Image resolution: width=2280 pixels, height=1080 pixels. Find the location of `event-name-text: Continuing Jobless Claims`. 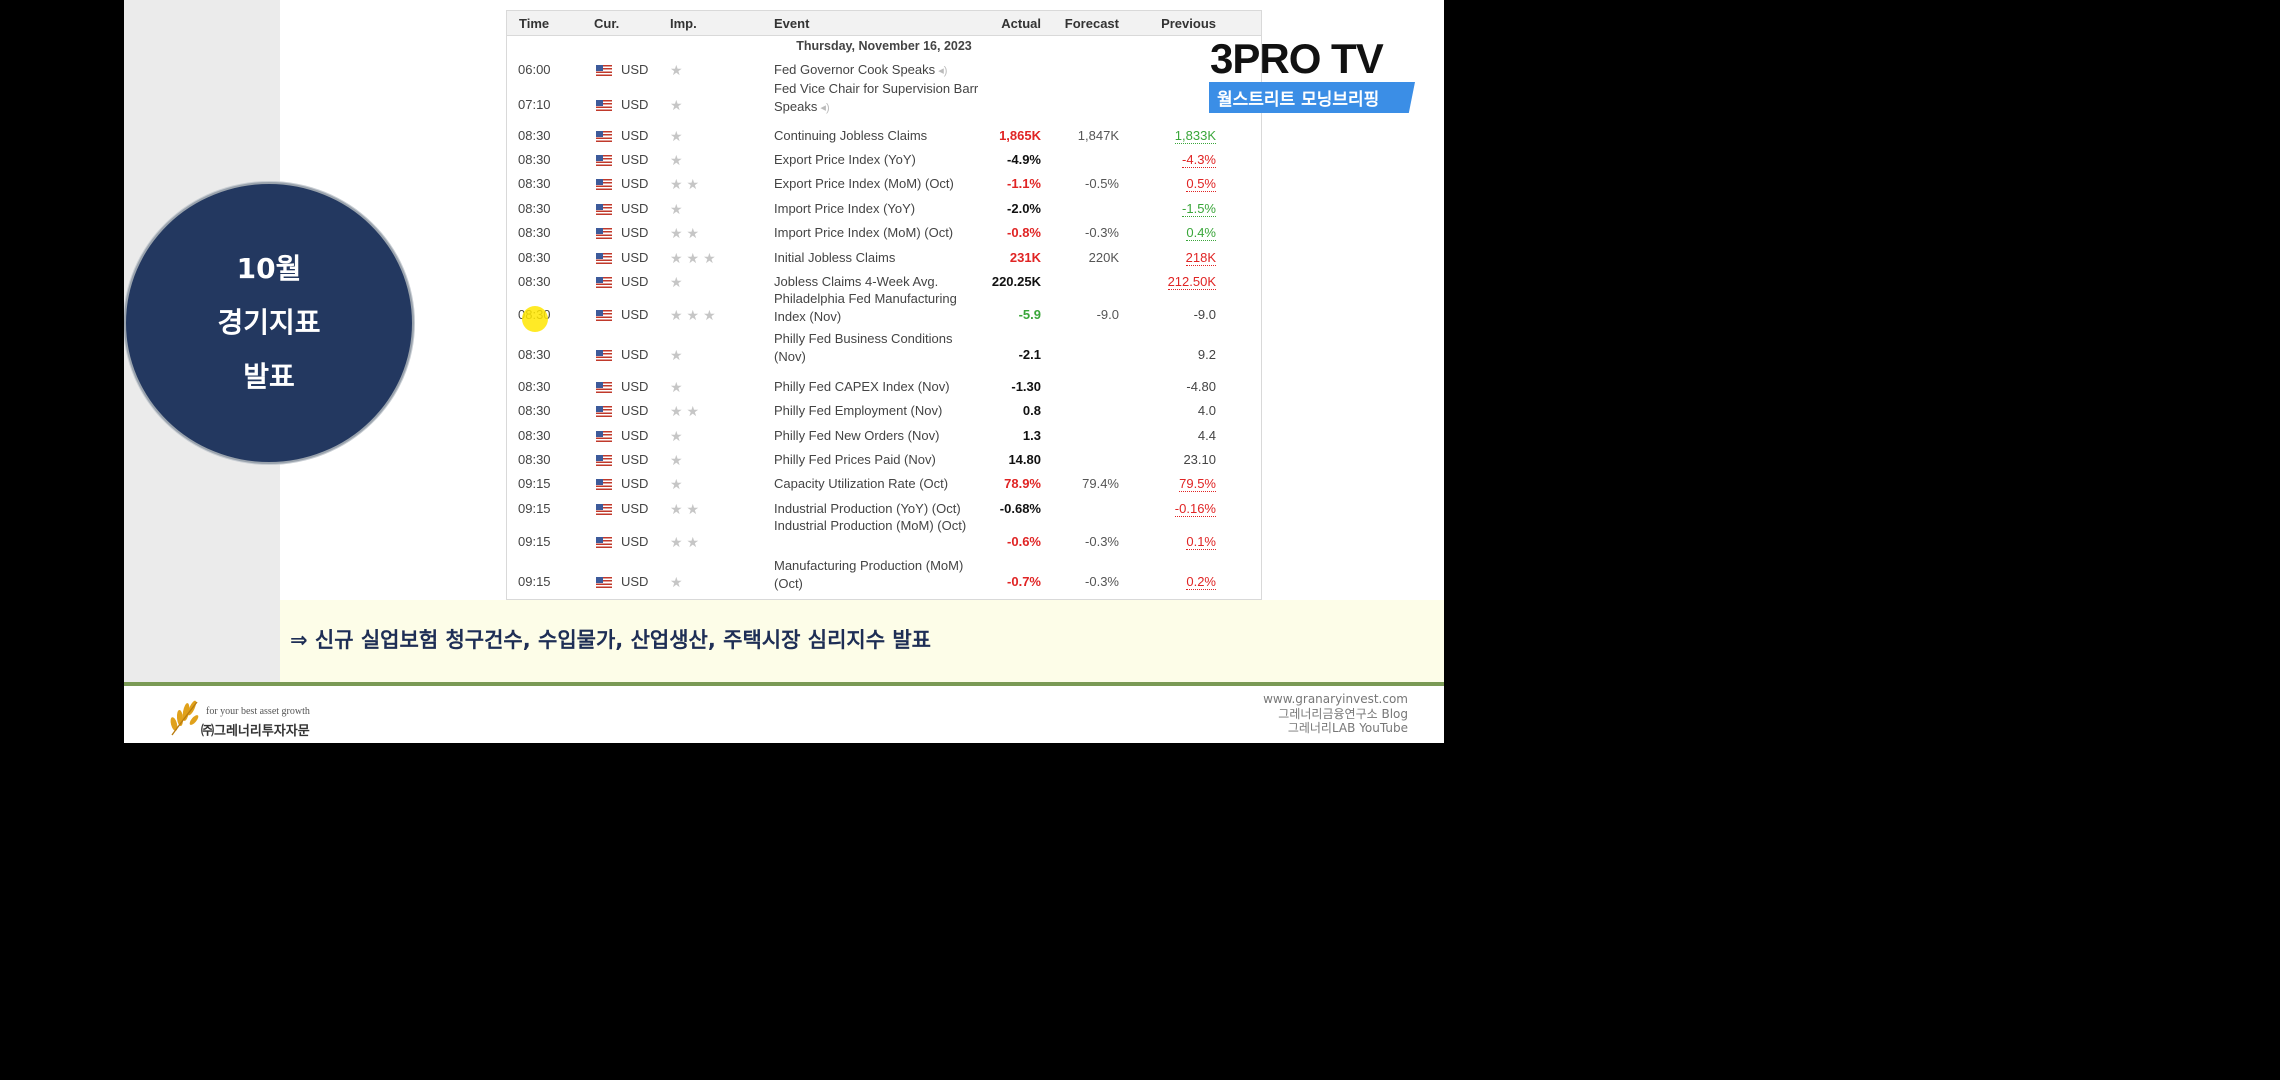

event-name-text: Continuing Jobless Claims is located at coordinates (851, 135).